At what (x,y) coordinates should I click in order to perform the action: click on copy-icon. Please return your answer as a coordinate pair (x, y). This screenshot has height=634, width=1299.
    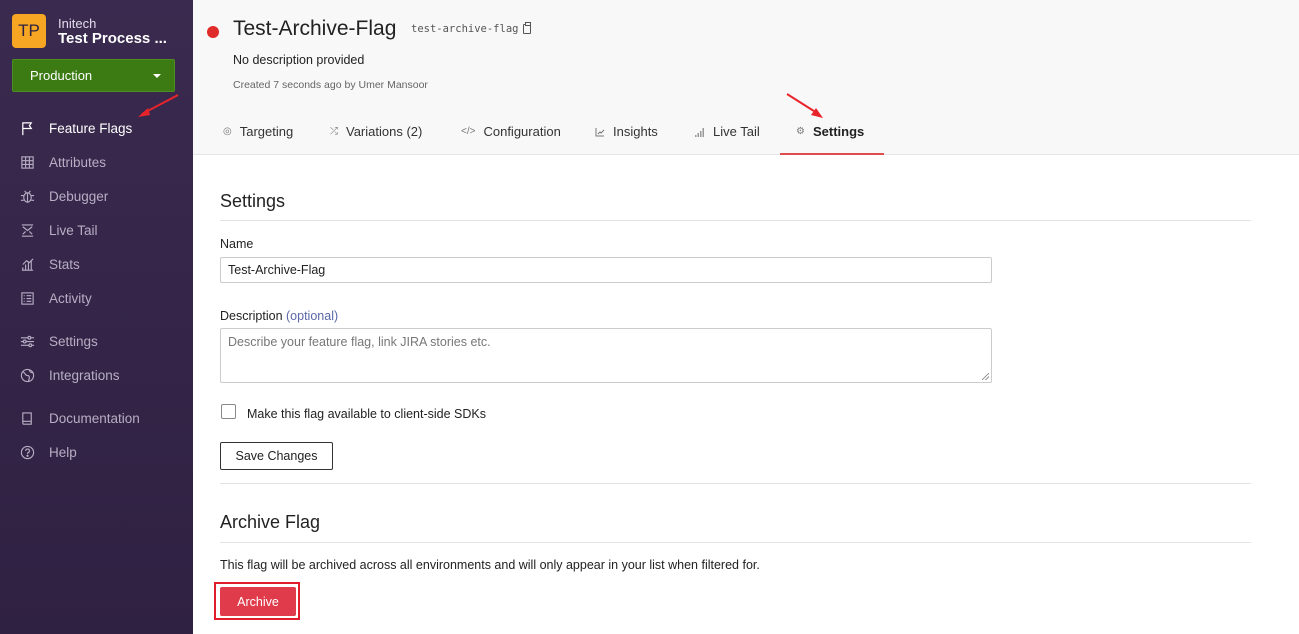
    Looking at the image, I should click on (527, 28).